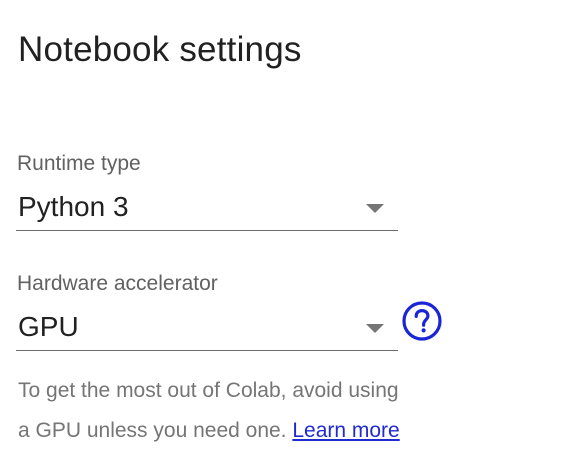 This screenshot has width=582, height=464. I want to click on hint-line-2: a GPU unless you need one. Learn more, so click(243, 431).